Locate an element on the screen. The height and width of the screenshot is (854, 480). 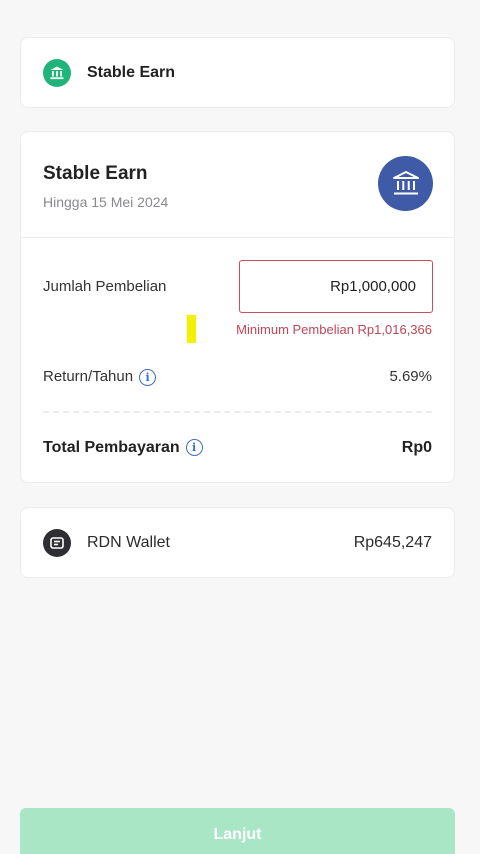
header-card-title: Stable Earn is located at coordinates (131, 72).